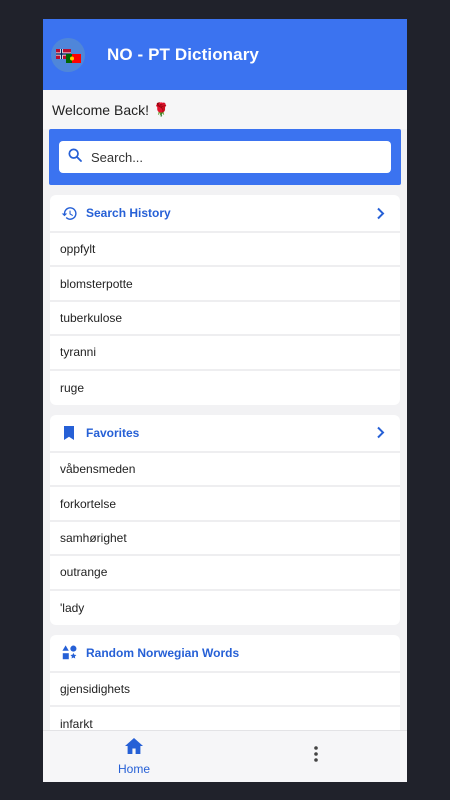  I want to click on search-icon, so click(75, 157).